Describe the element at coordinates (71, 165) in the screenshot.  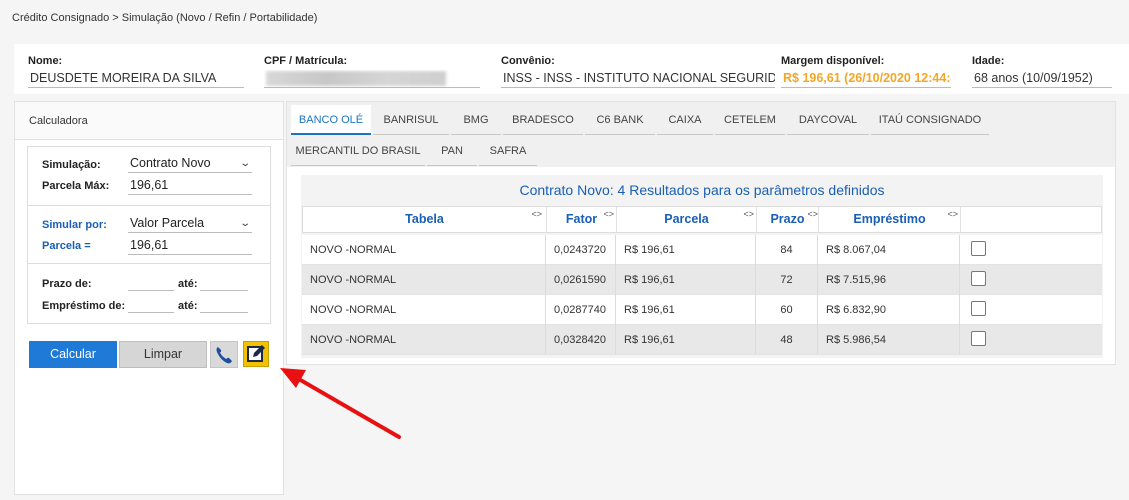
I see `simulacao-label: Simulação:` at that location.